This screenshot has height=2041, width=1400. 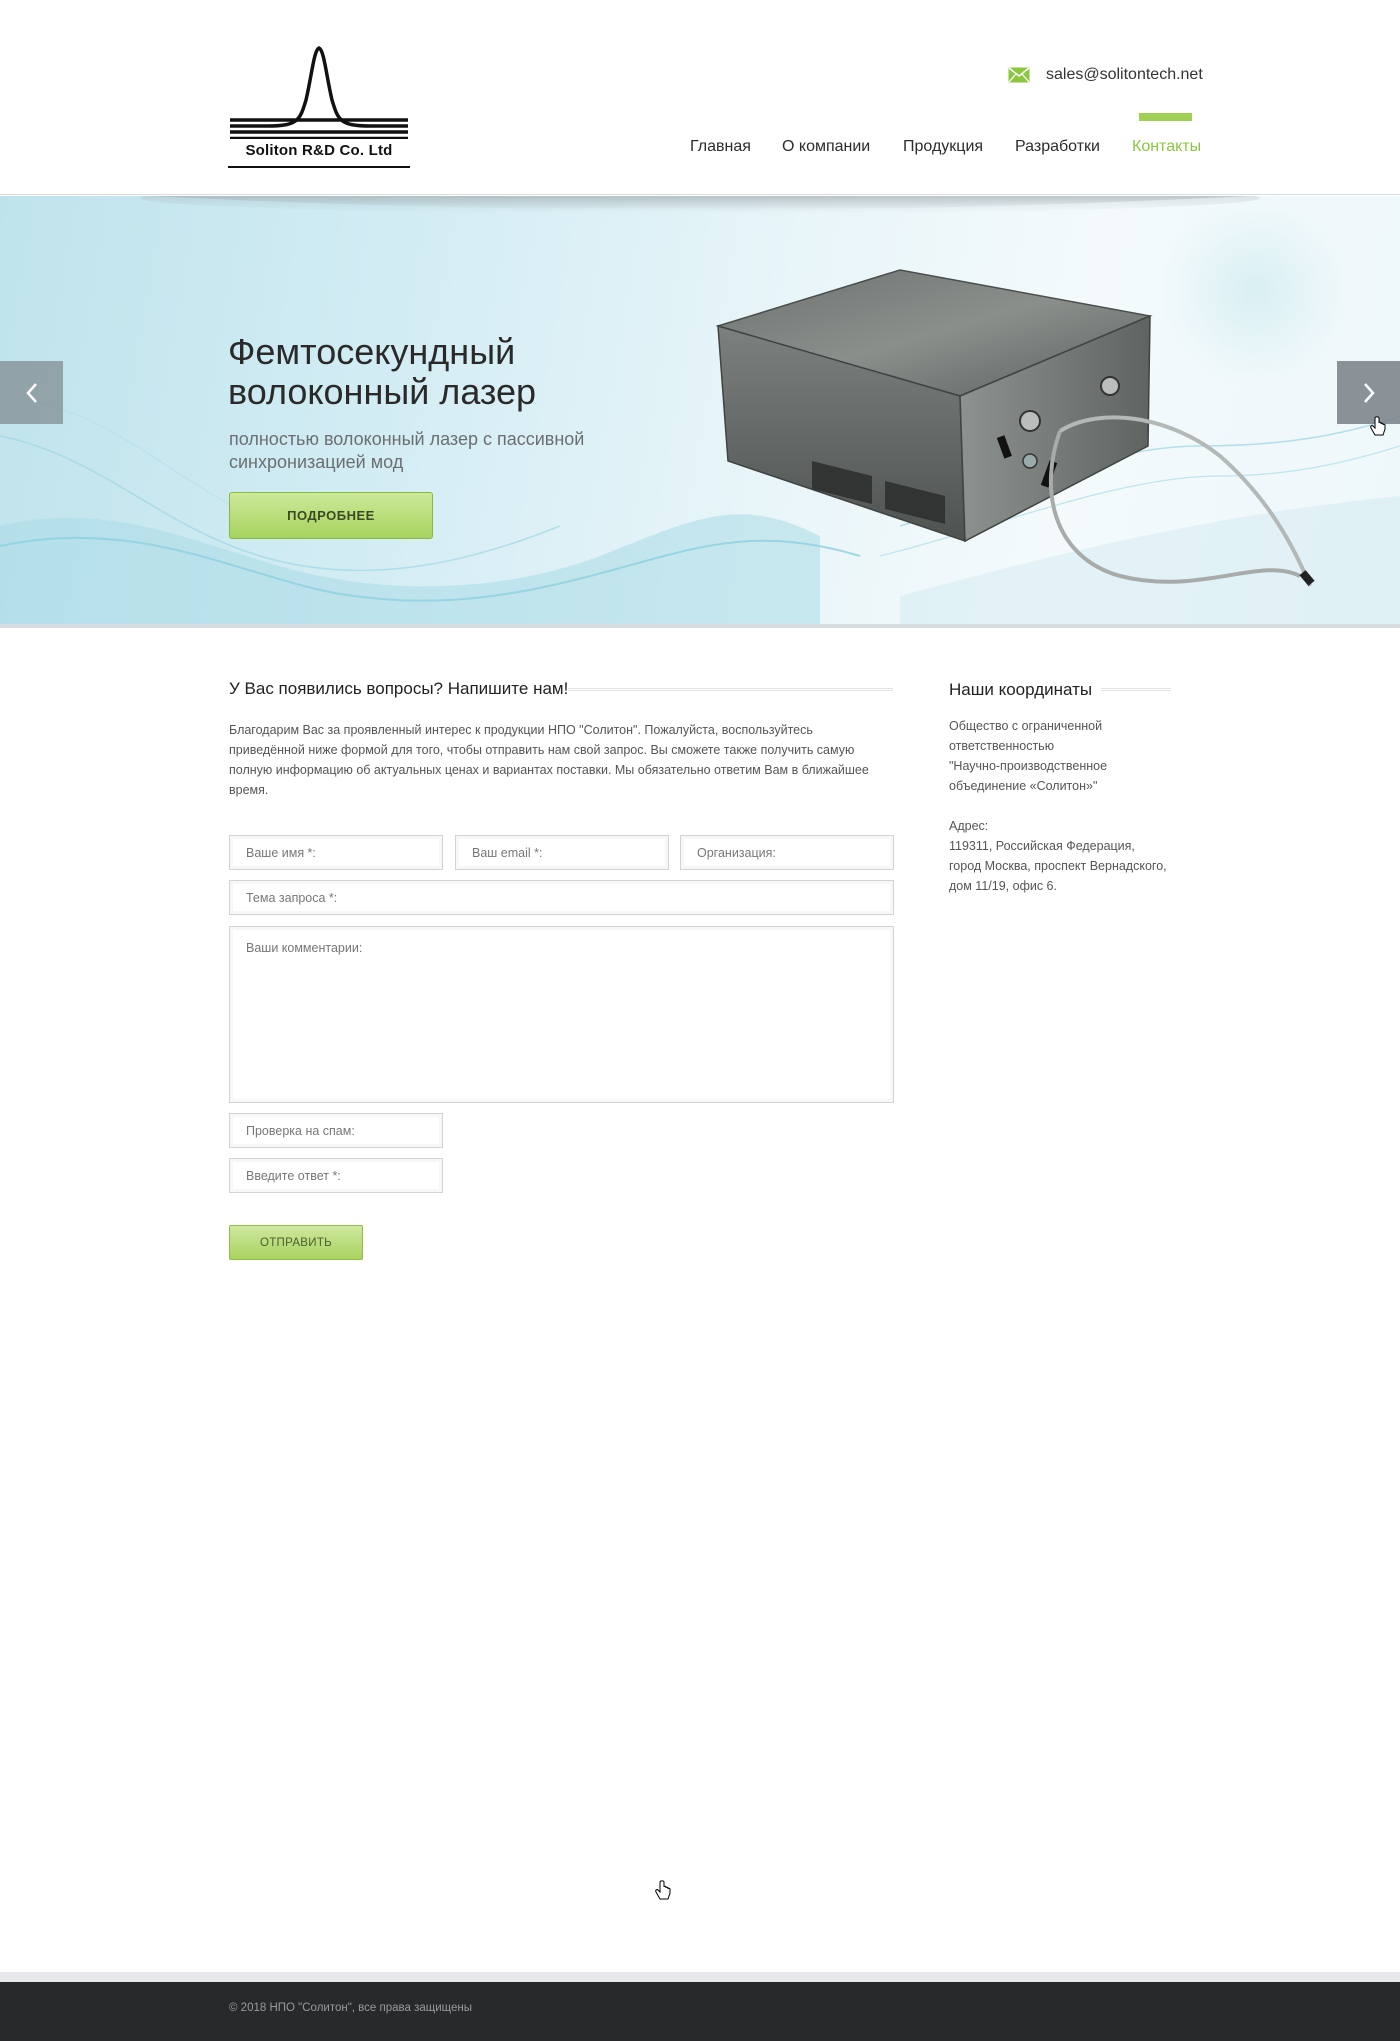 I want to click on email-input, so click(x=562, y=852).